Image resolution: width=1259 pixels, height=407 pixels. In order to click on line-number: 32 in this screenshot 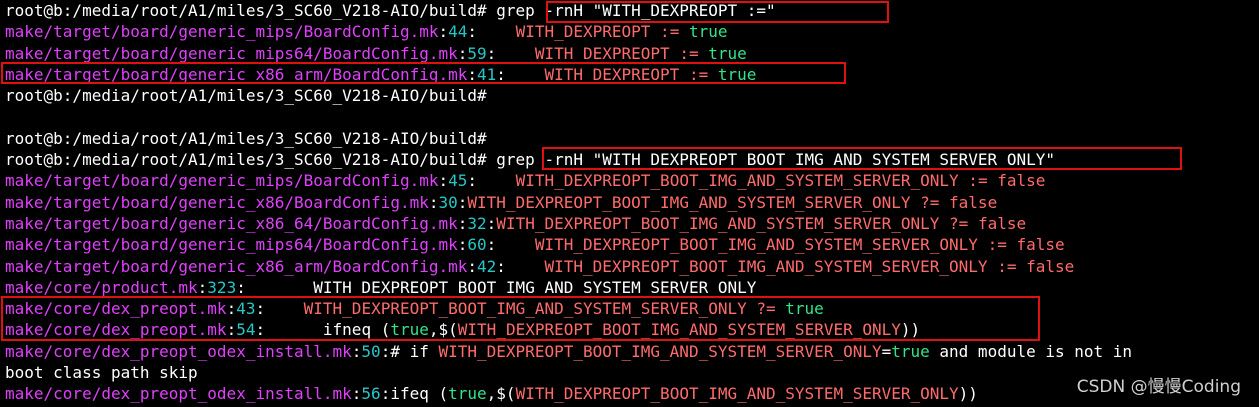, I will do `click(477, 223)`.